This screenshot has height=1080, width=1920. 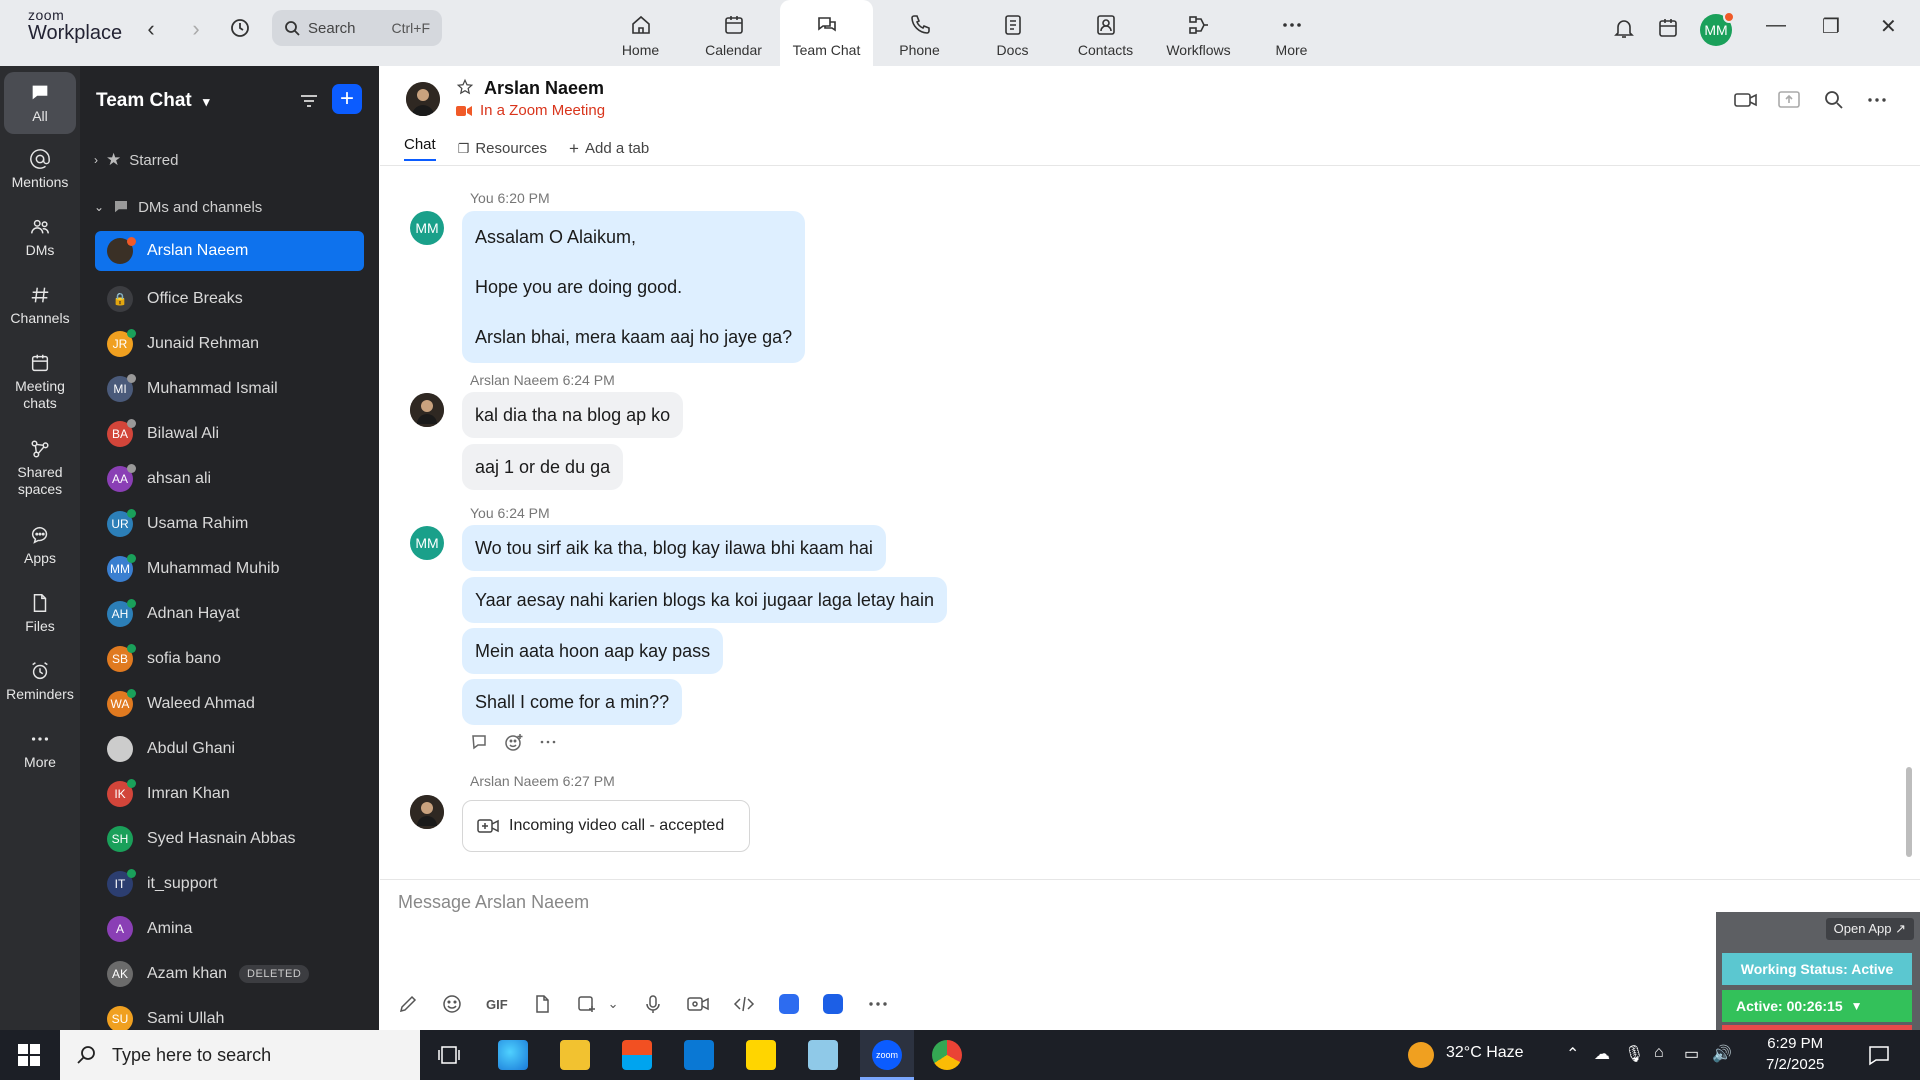 What do you see at coordinates (1817, 1006) in the screenshot?
I see `active-timer: Active: 00:26:15 ▼` at bounding box center [1817, 1006].